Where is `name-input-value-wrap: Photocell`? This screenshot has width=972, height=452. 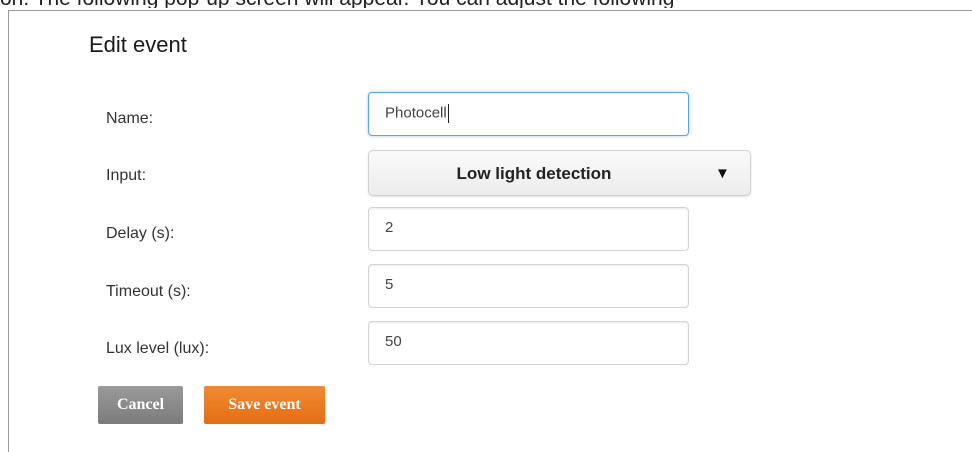
name-input-value-wrap: Photocell is located at coordinates (417, 113).